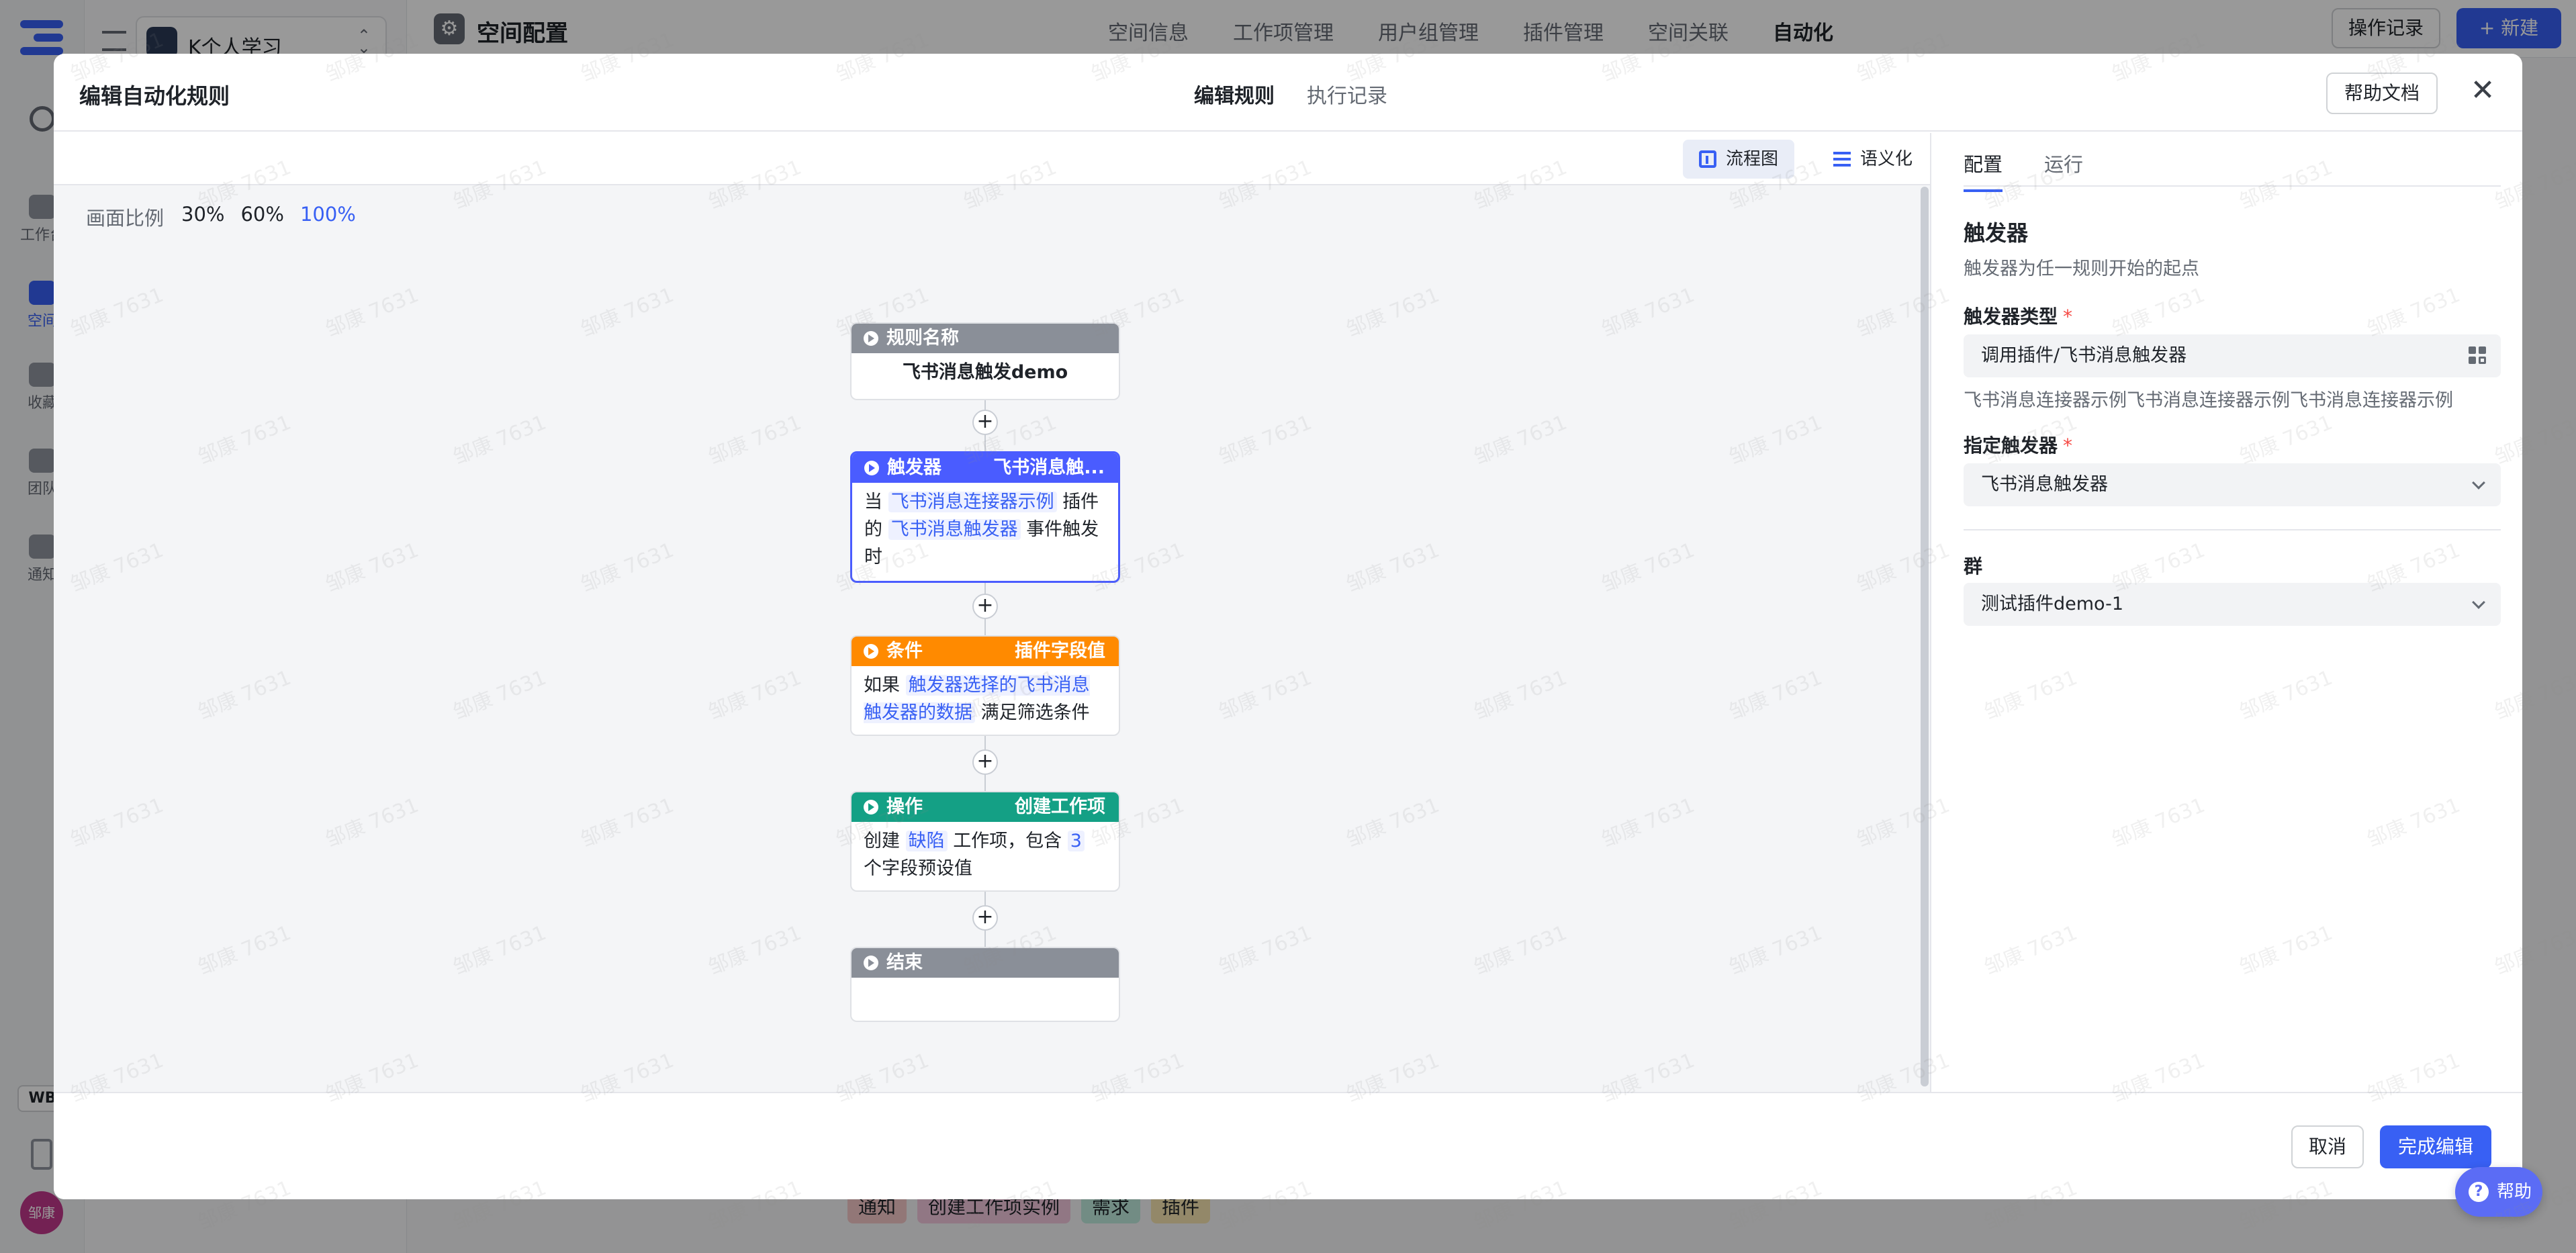 The image size is (2576, 1253). What do you see at coordinates (125, 218) in the screenshot?
I see `zoom-label: 画面比例` at bounding box center [125, 218].